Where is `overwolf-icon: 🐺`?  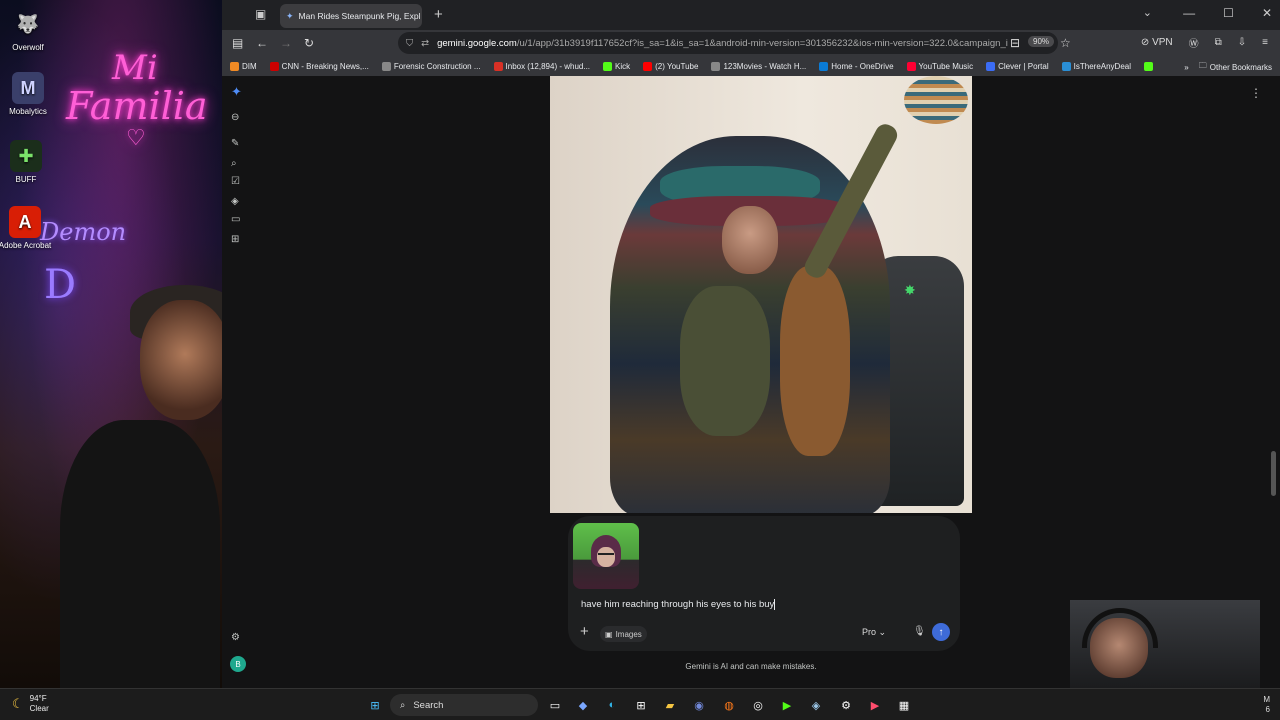 overwolf-icon: 🐺 is located at coordinates (28, 23).